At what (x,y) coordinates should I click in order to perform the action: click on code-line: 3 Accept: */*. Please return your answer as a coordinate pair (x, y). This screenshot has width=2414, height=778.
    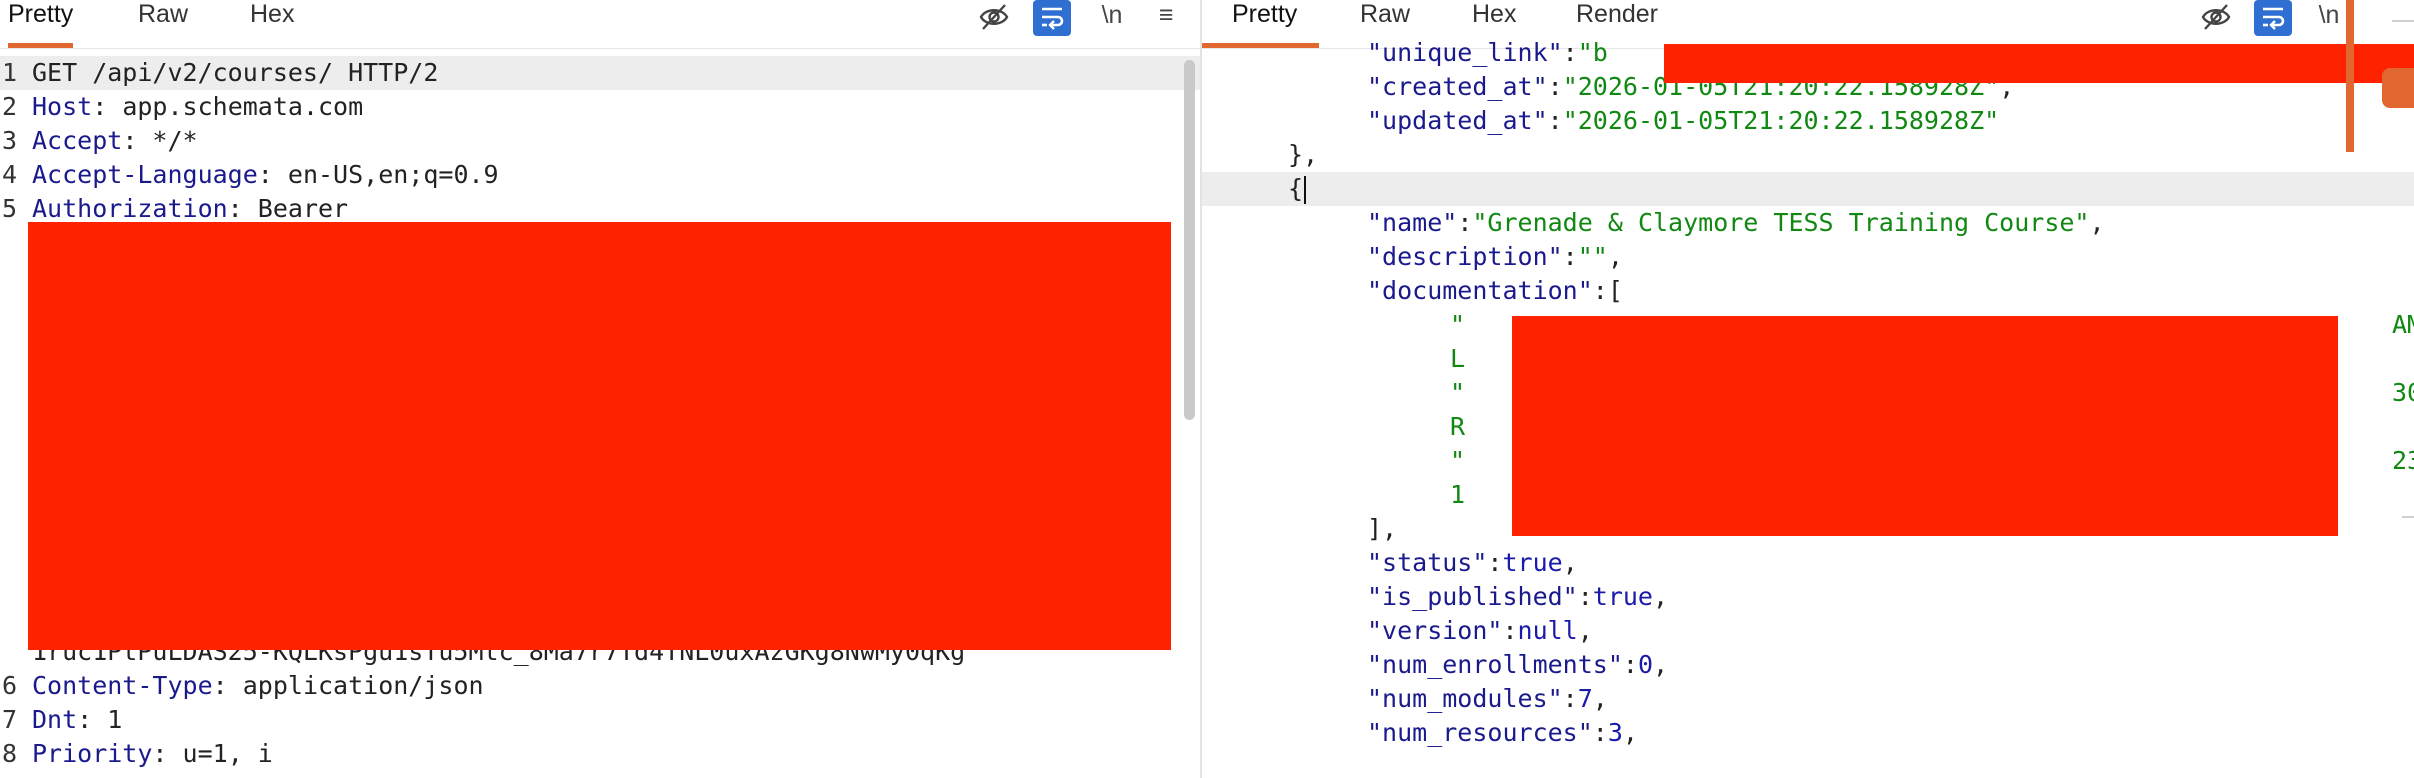
    Looking at the image, I should click on (100, 140).